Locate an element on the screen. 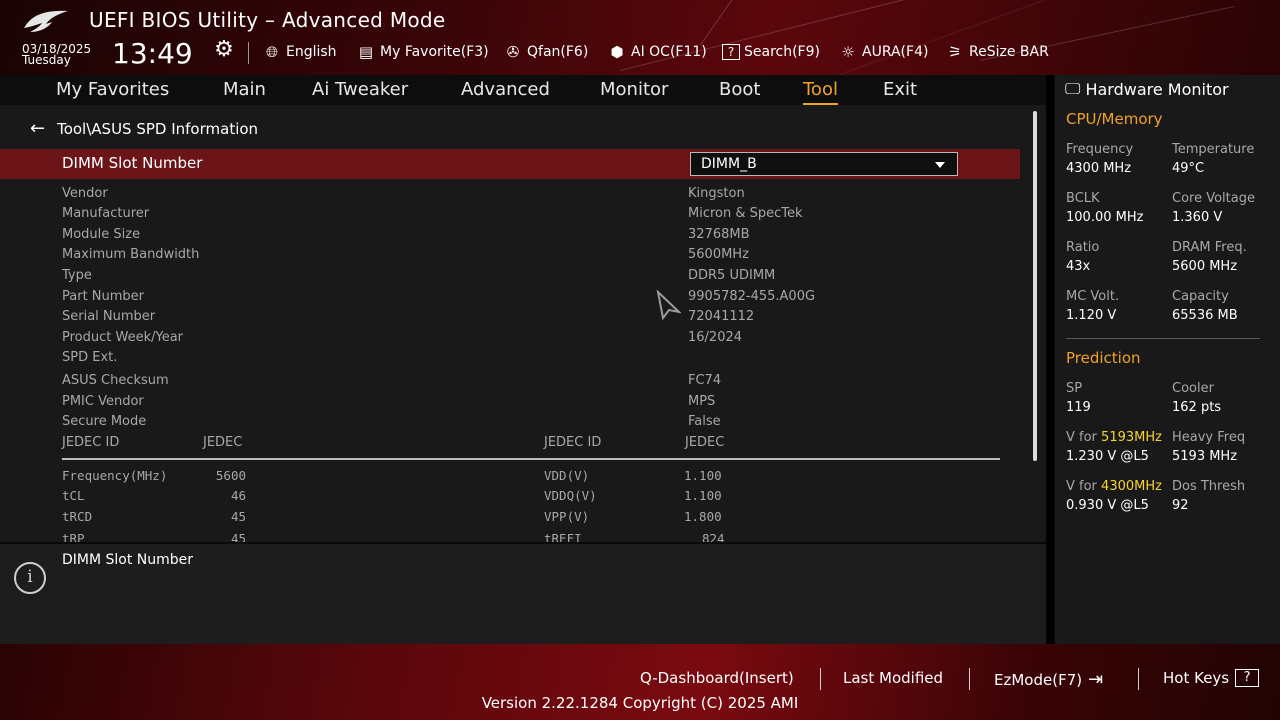 The width and height of the screenshot is (1280, 720). bclk-value: 100.00 MHz is located at coordinates (1105, 217).